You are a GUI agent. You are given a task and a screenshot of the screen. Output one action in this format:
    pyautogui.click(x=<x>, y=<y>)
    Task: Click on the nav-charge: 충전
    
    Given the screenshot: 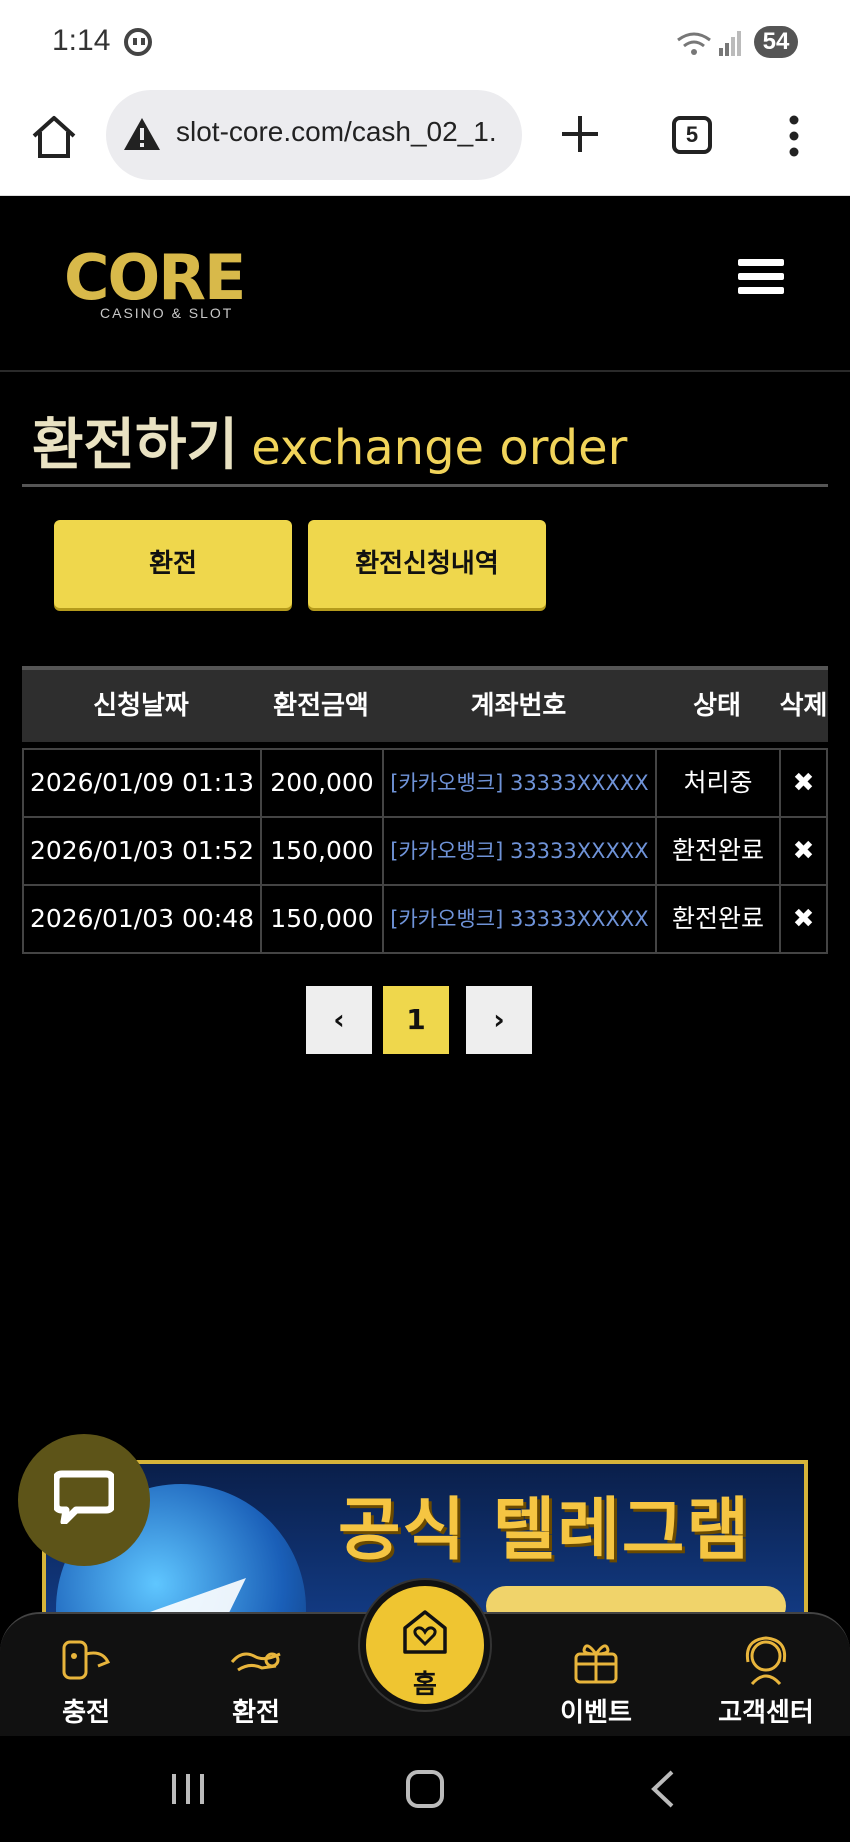 What is the action you would take?
    pyautogui.click(x=86, y=1676)
    